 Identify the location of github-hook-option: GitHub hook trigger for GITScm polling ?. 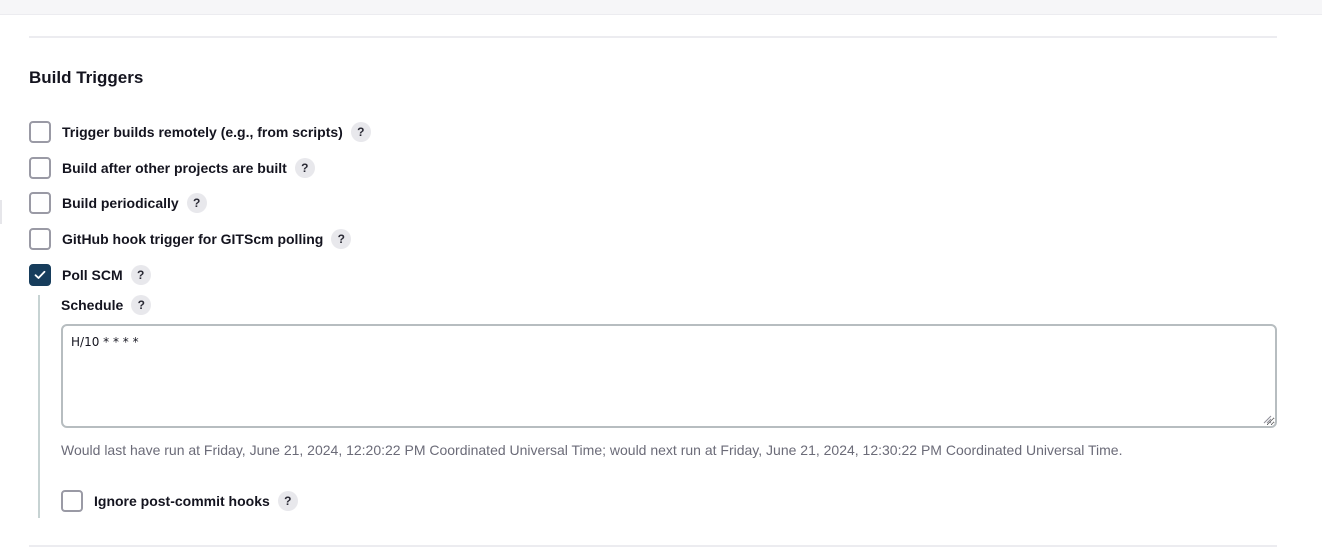
(190, 239).